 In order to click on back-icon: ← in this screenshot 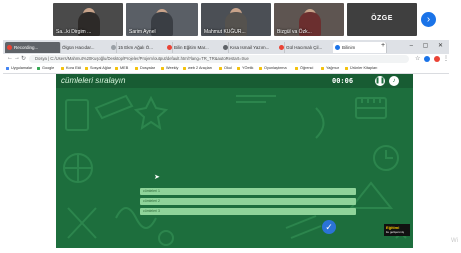, I will do `click(10, 58)`.